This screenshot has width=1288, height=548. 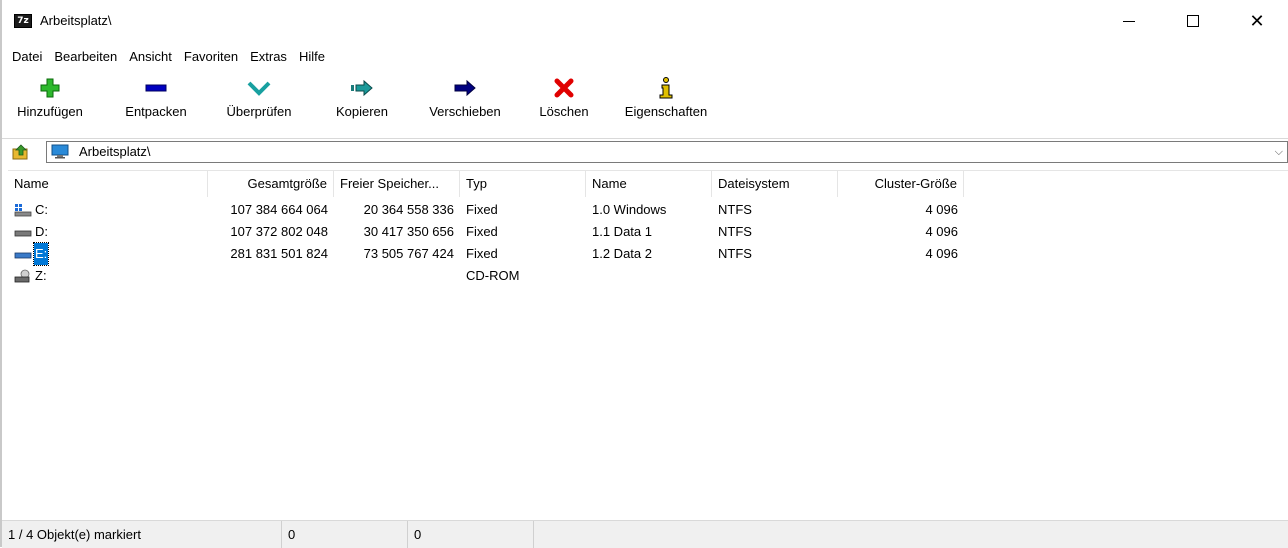 I want to click on info-icon, so click(x=666, y=88).